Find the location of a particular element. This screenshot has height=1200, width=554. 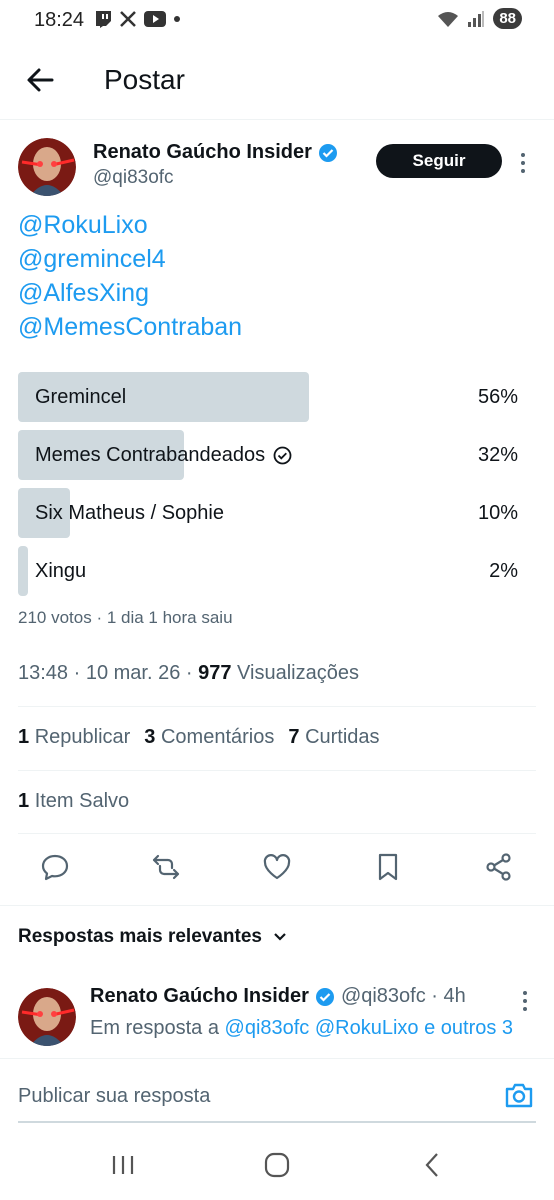

recent-apps-icon is located at coordinates (123, 1165).